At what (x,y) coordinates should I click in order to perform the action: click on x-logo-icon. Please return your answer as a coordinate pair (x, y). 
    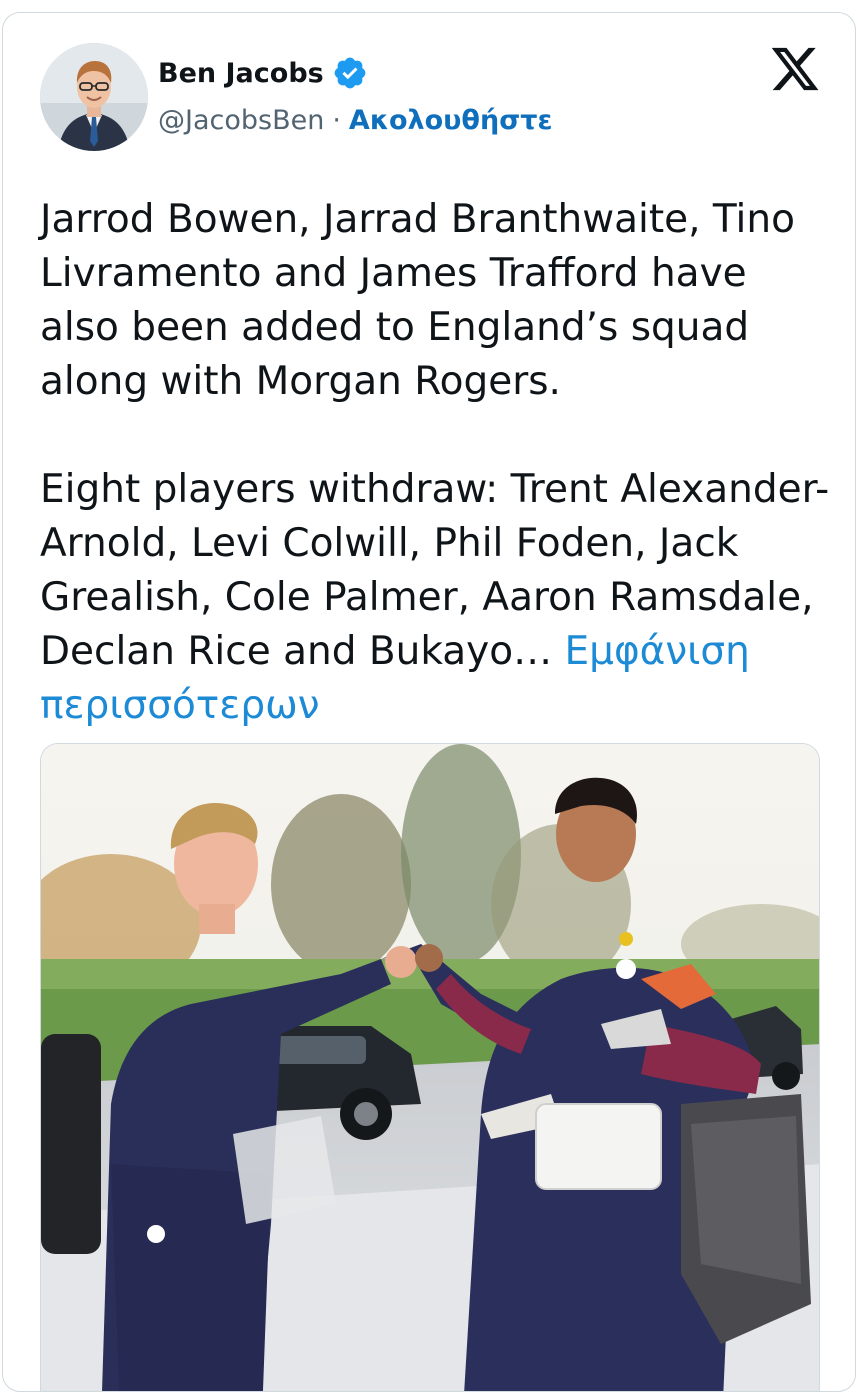
    Looking at the image, I should click on (795, 69).